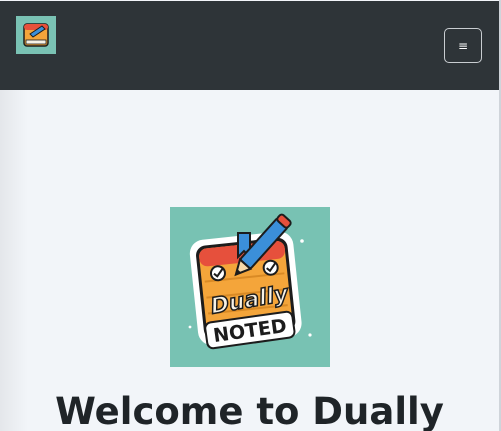 This screenshot has height=431, width=501. I want to click on dually-noted-logo-icon, so click(36, 35).